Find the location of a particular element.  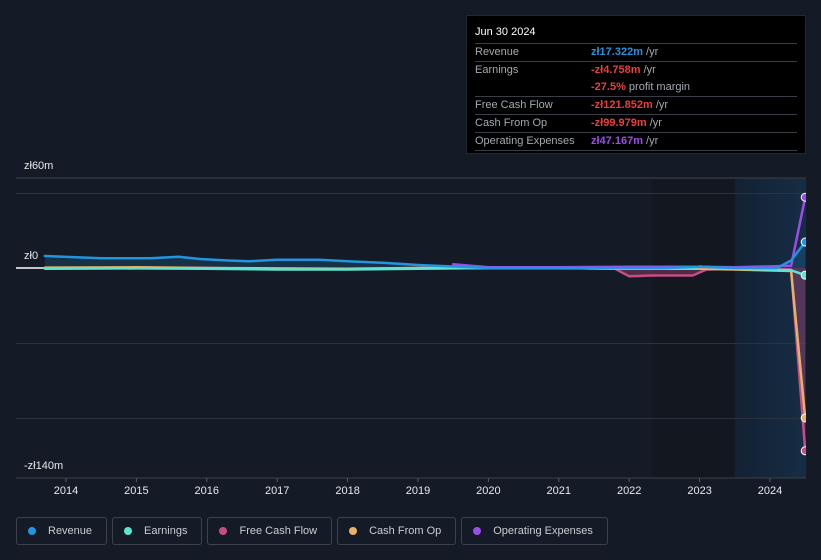

x-tick-label: 2021 is located at coordinates (559, 491).